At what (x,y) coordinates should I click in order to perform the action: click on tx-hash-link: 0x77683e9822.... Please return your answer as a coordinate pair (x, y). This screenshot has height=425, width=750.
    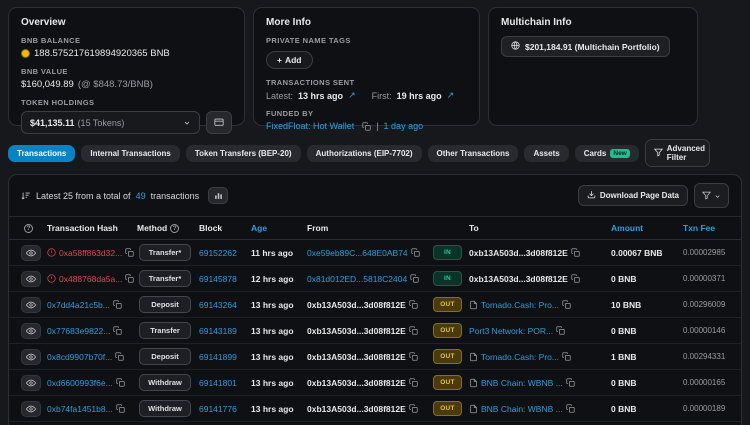
    Looking at the image, I should click on (78, 331).